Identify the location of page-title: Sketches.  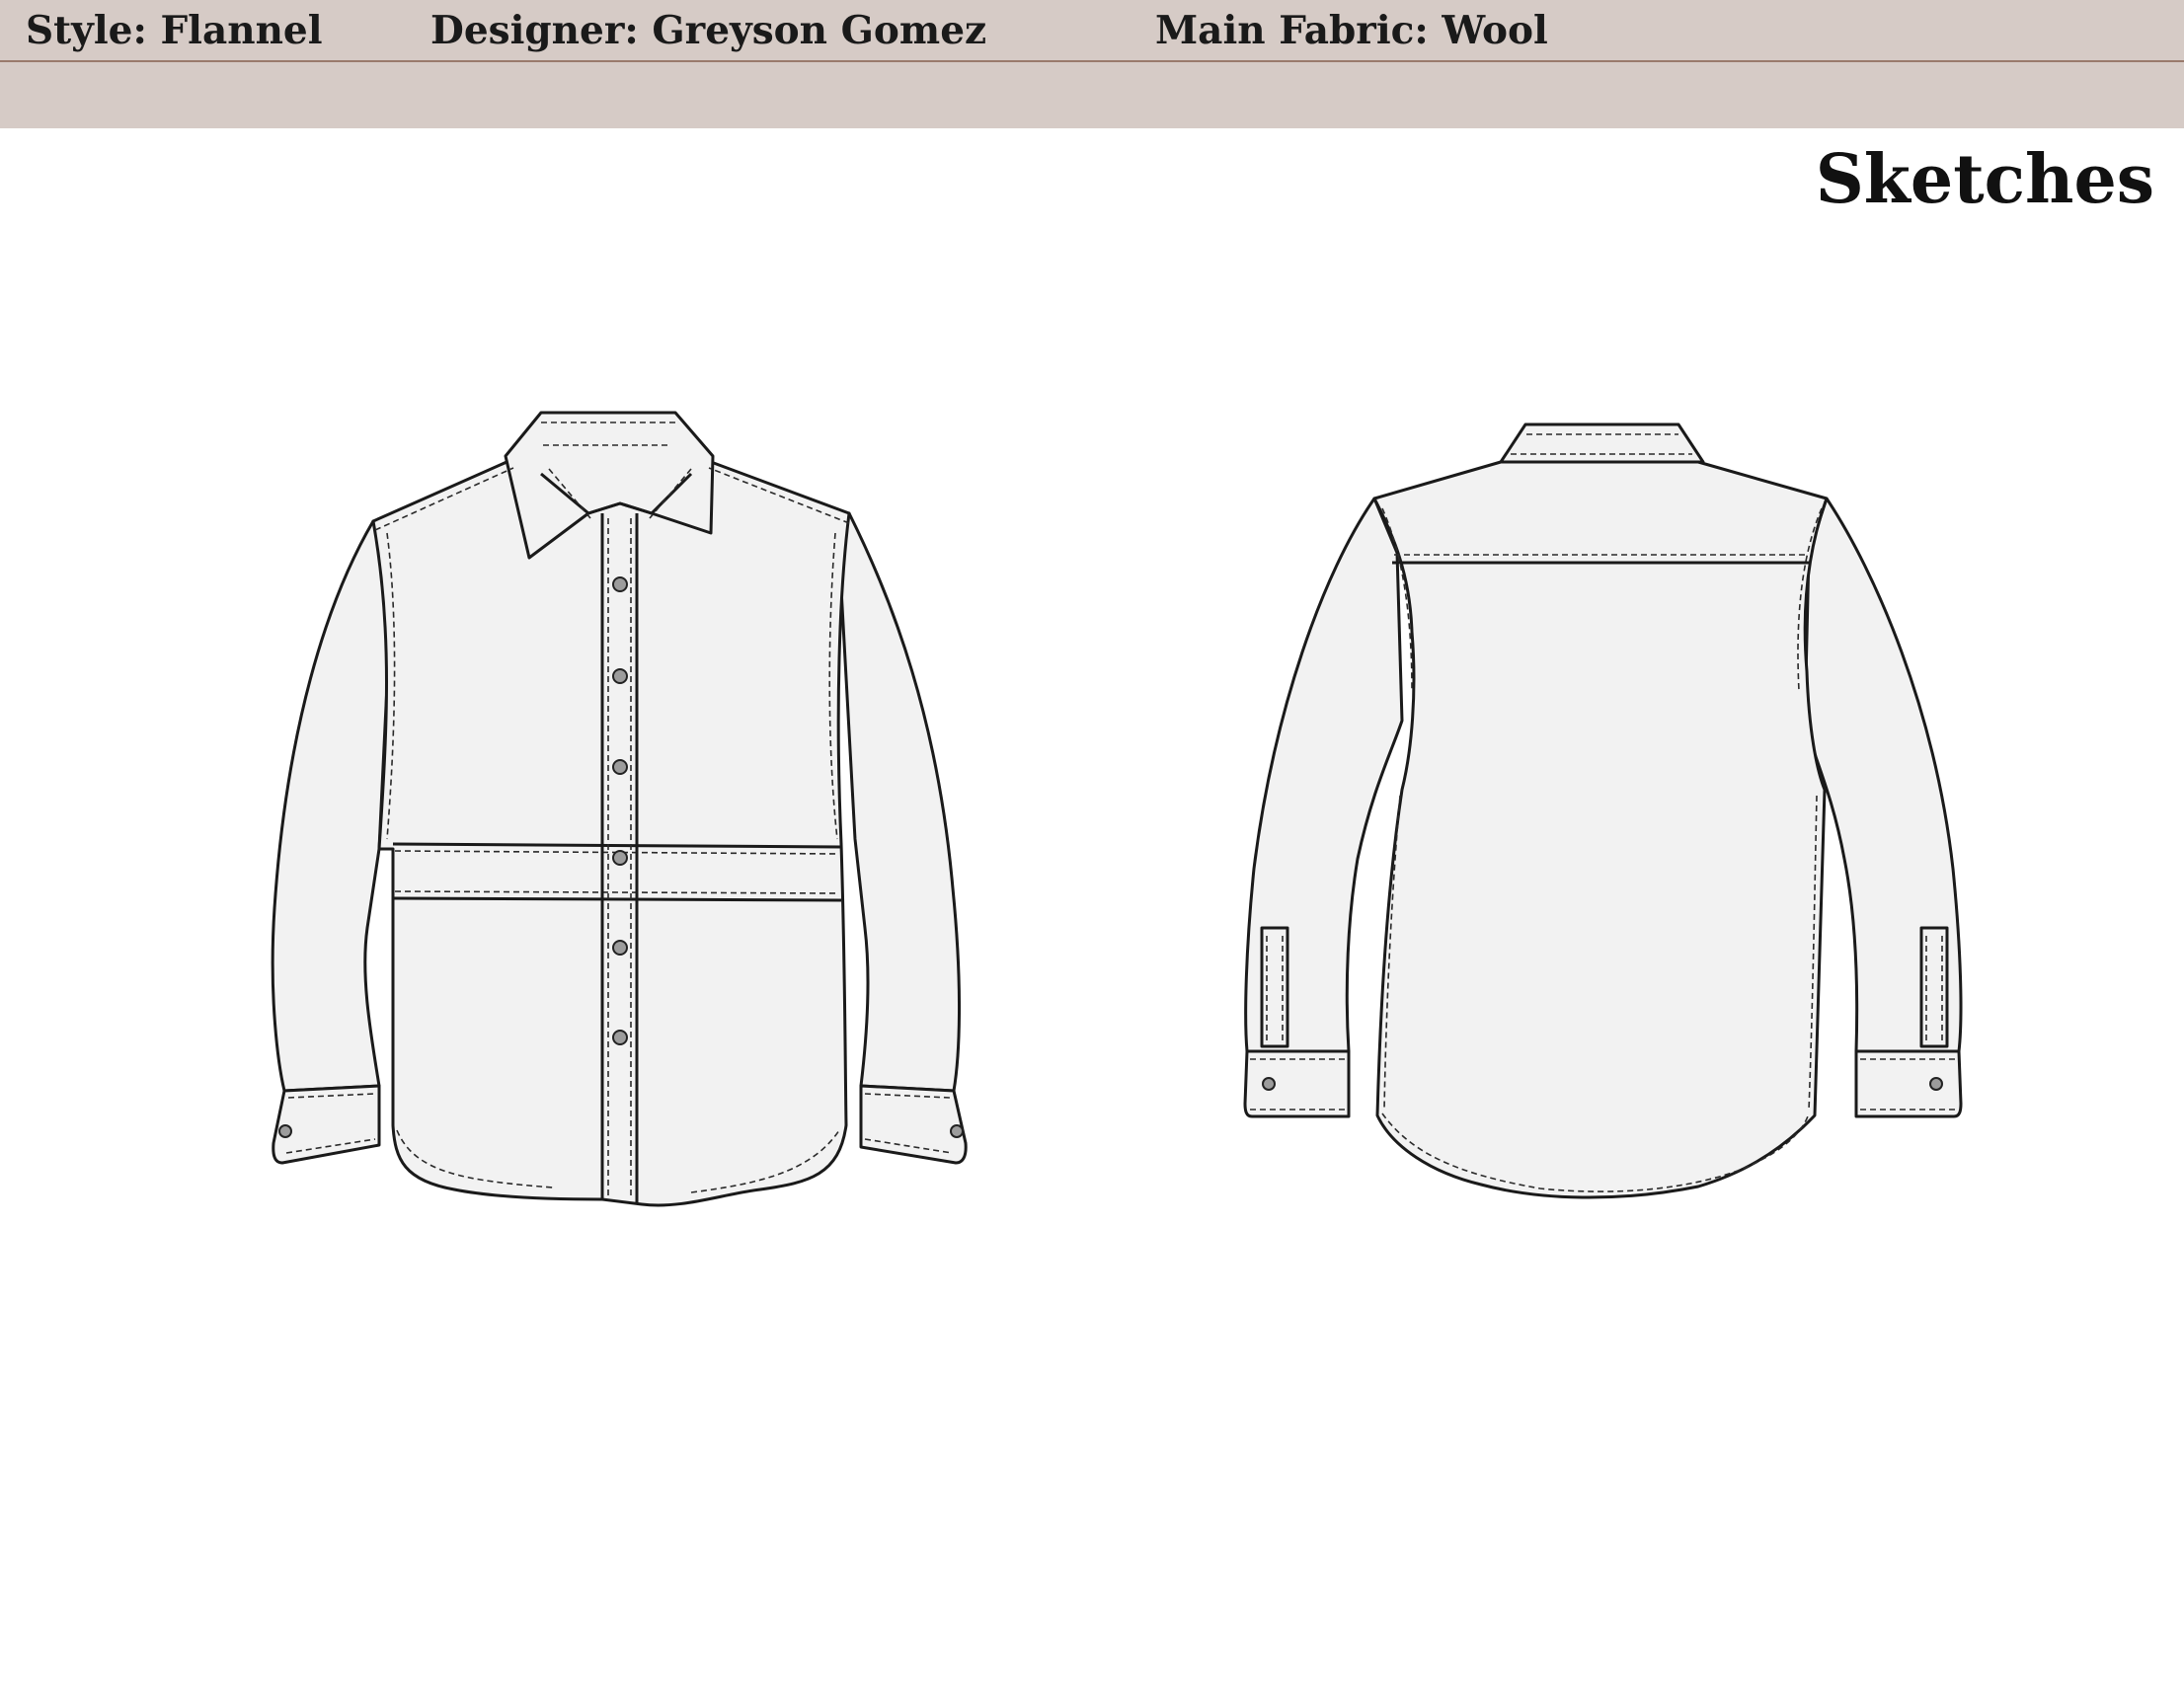
(1984, 179).